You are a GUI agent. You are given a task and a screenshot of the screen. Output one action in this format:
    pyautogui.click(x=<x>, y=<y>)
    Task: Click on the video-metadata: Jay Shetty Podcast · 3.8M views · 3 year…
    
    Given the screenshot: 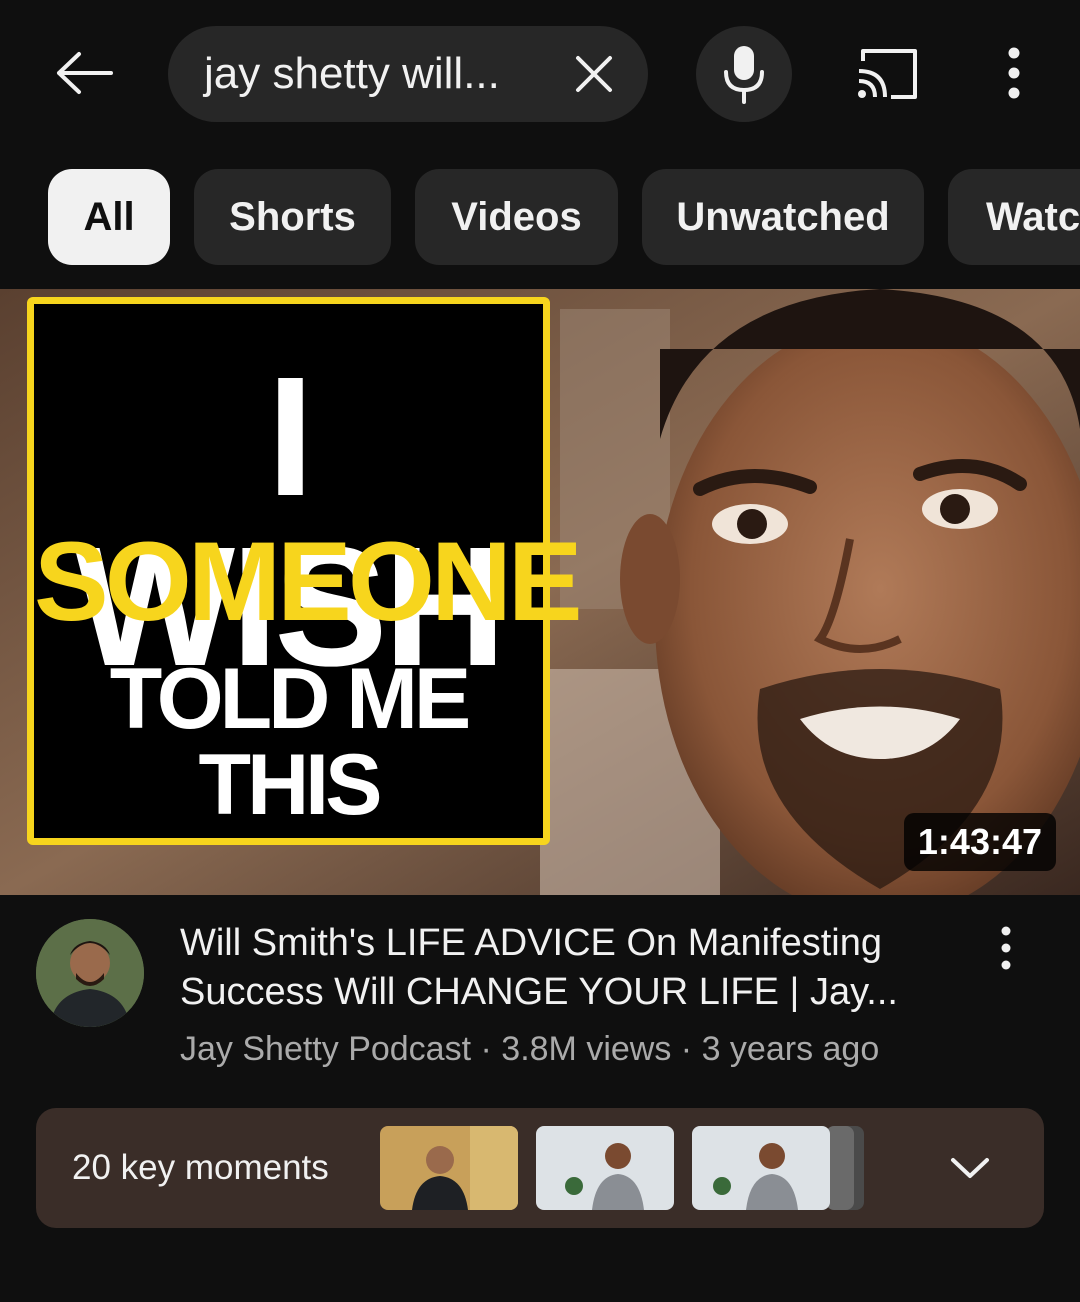 What is the action you would take?
    pyautogui.click(x=529, y=1049)
    